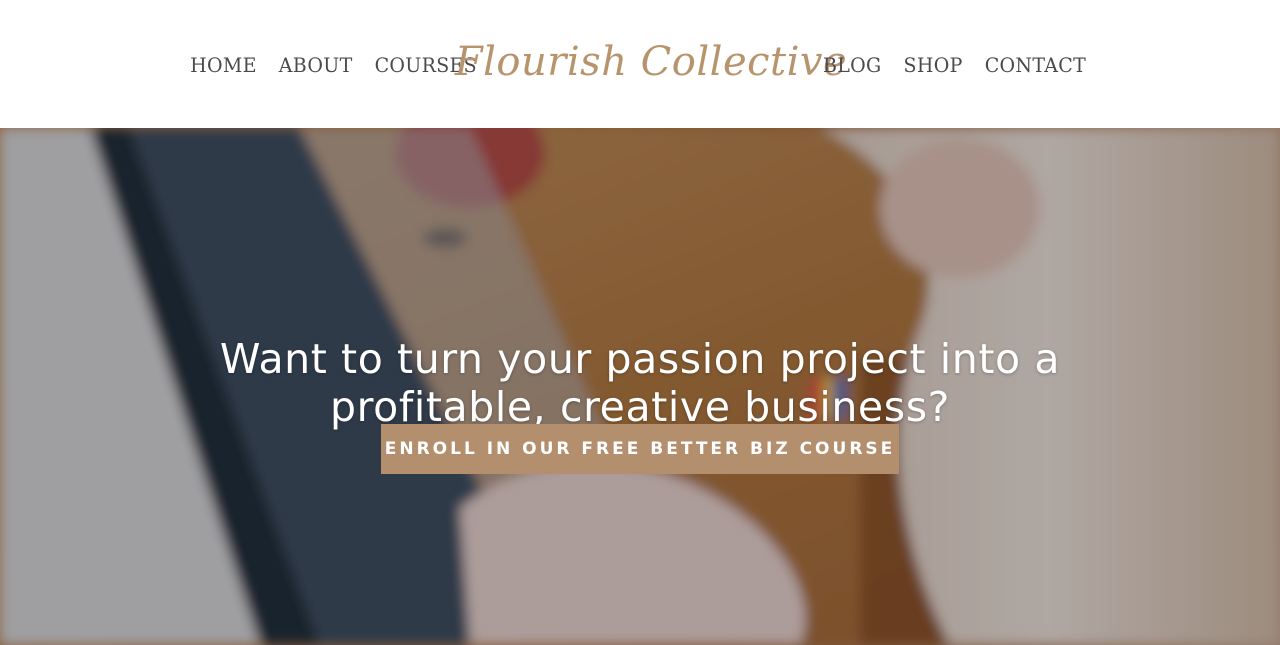  What do you see at coordinates (965, 66) in the screenshot?
I see `primary-nav-right: BLOG SHOP CONTACT` at bounding box center [965, 66].